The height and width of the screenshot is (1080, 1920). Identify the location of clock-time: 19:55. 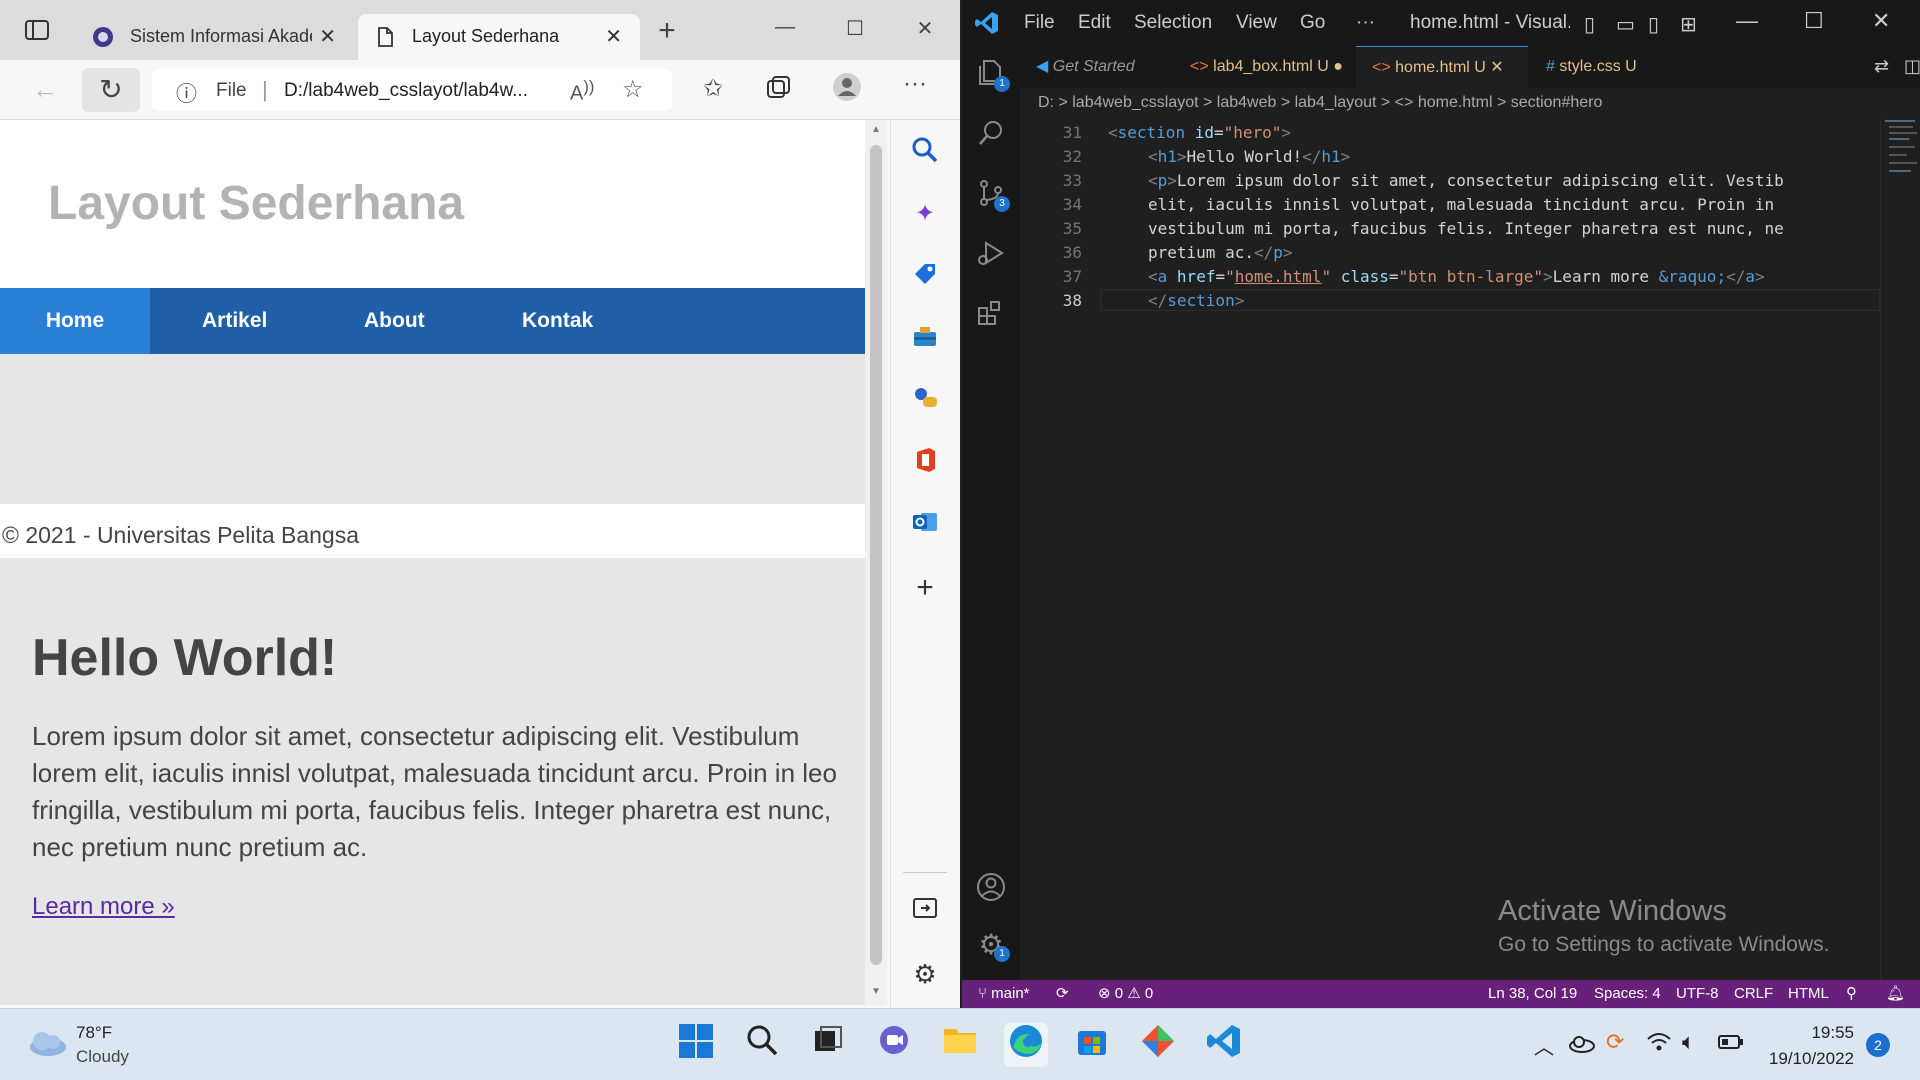
(1813, 1033).